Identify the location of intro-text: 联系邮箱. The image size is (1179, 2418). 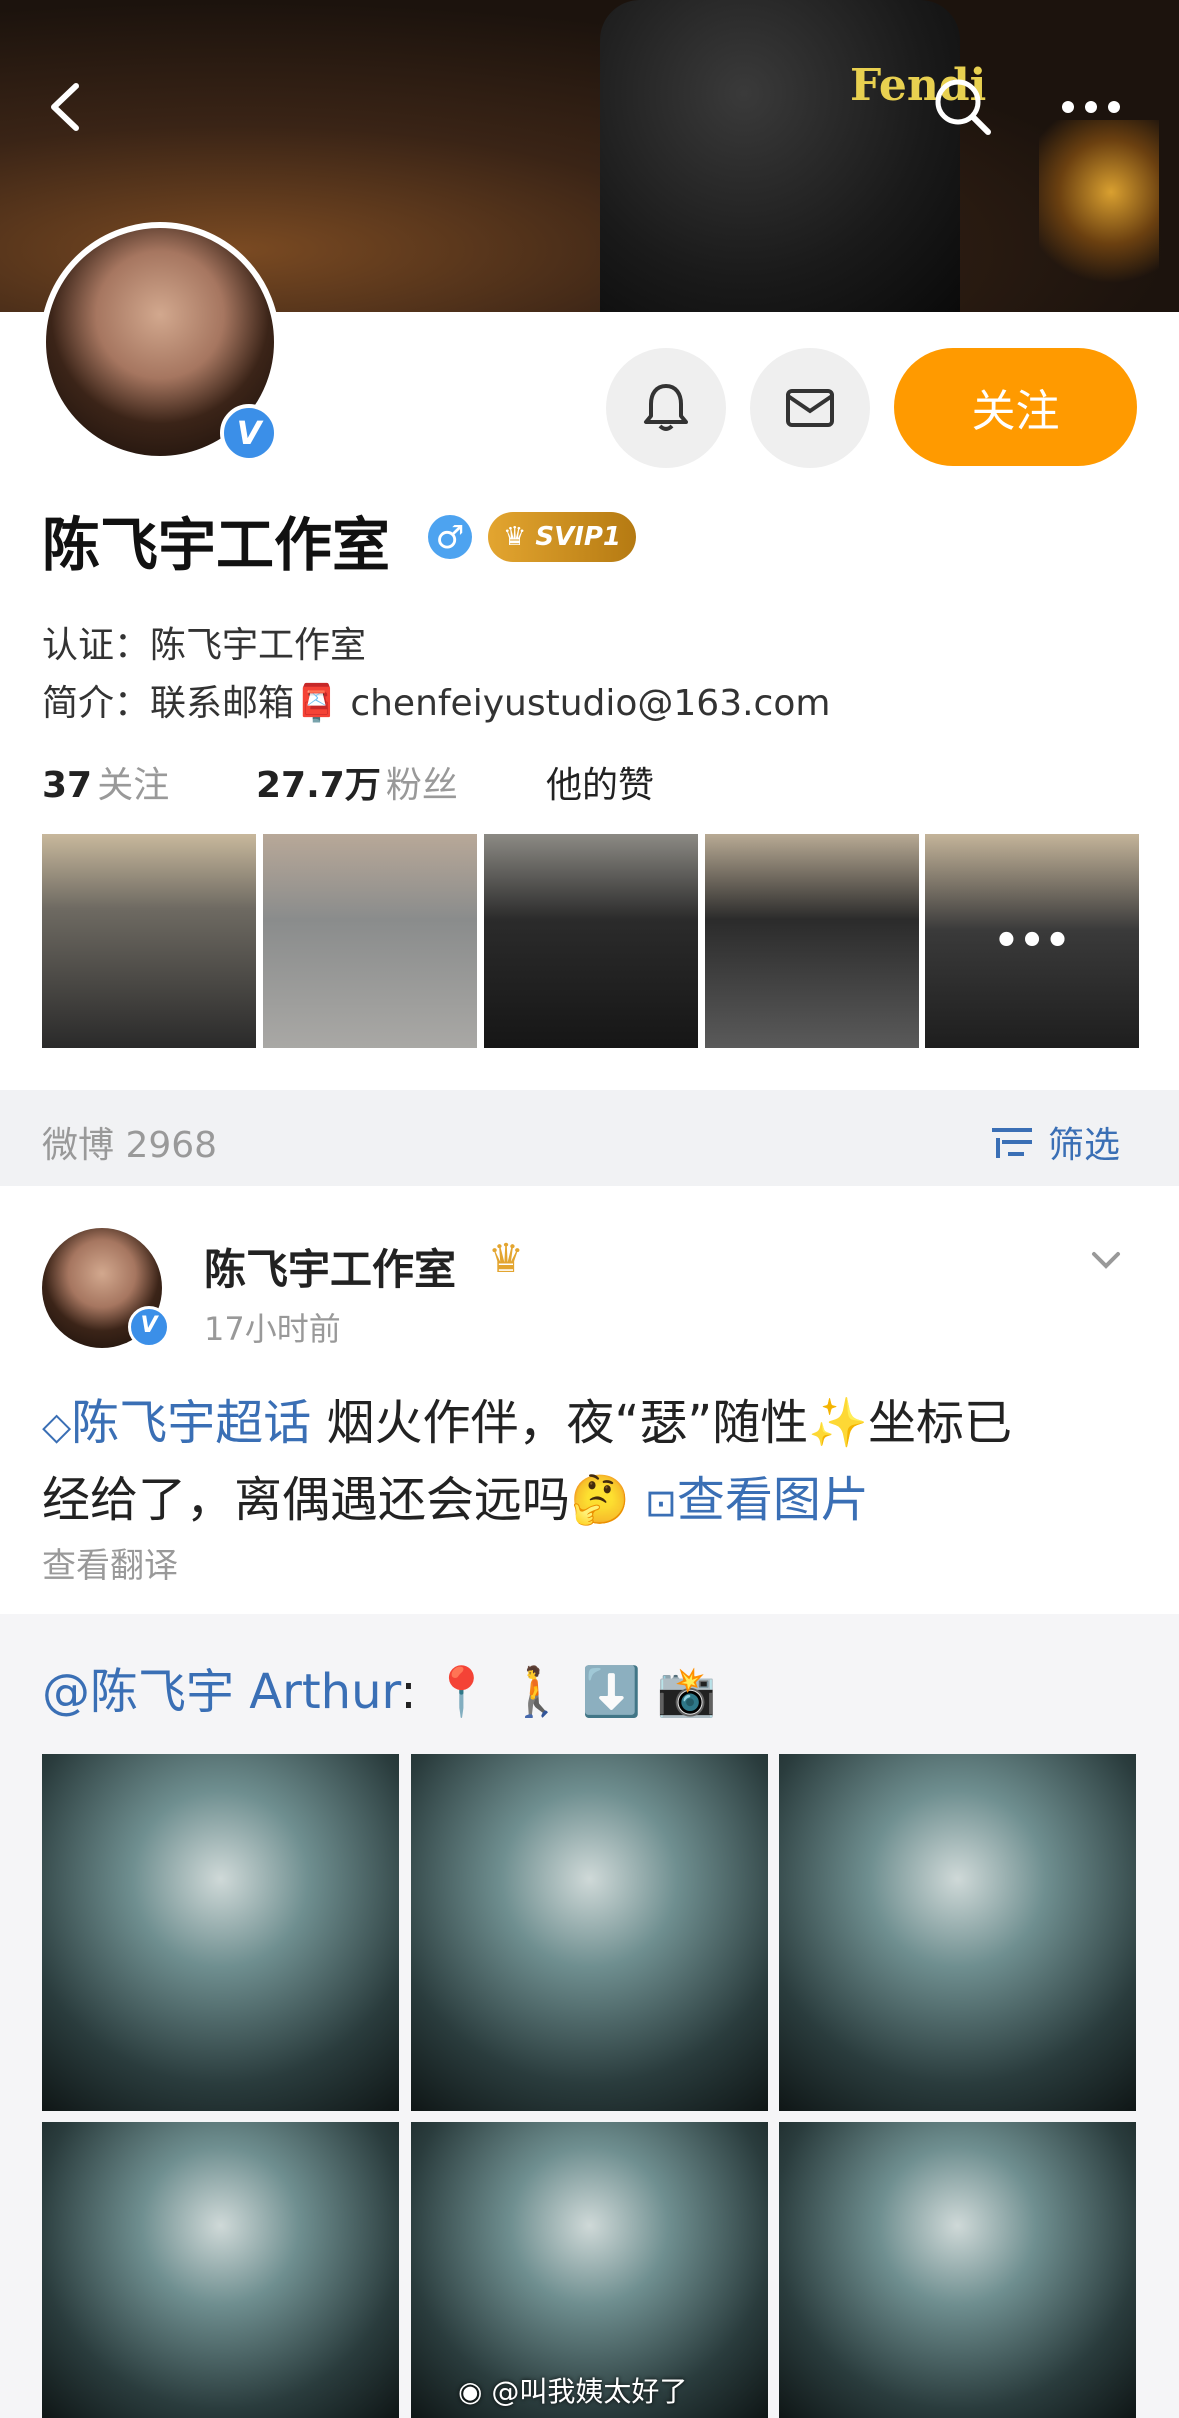
(222, 703).